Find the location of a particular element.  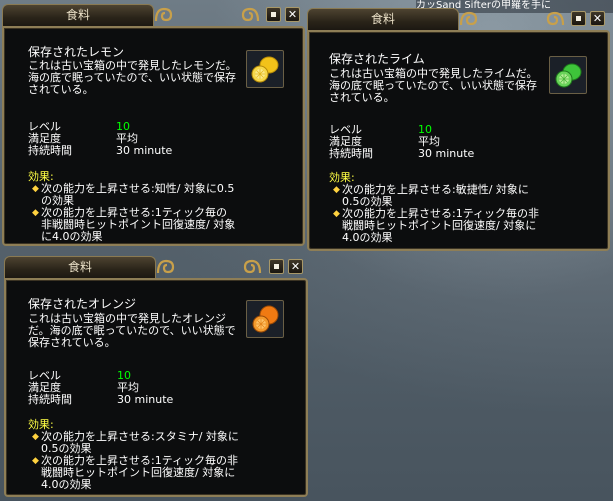

orange-icon-graphic is located at coordinates (265, 319).